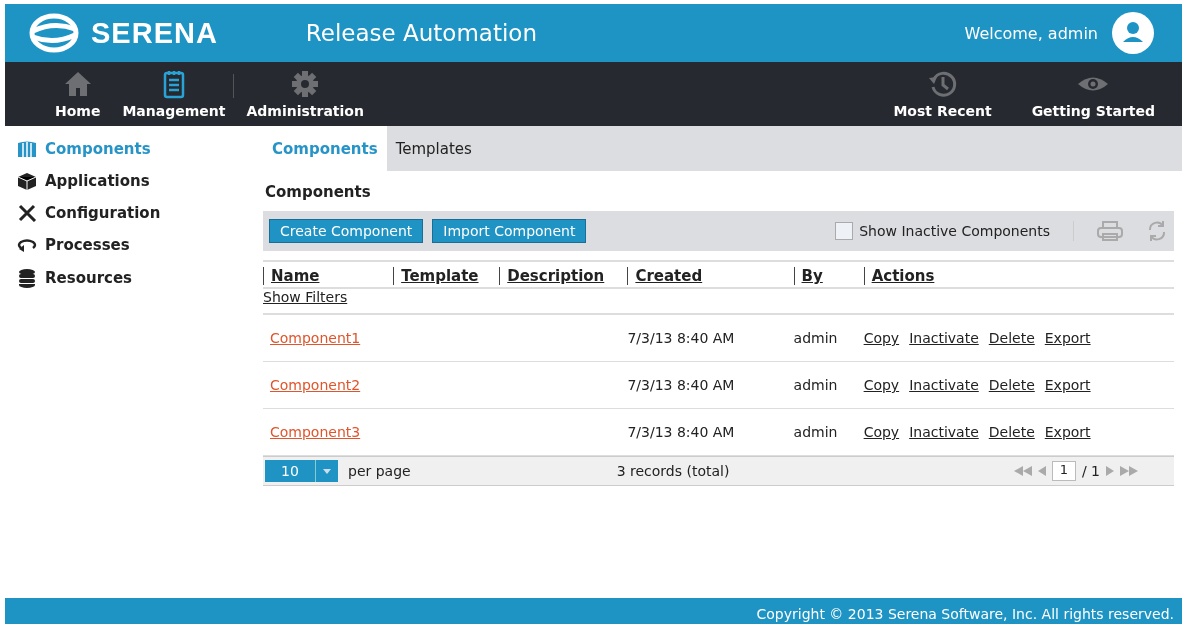  Describe the element at coordinates (433, 148) in the screenshot. I see `tab: Templates` at that location.